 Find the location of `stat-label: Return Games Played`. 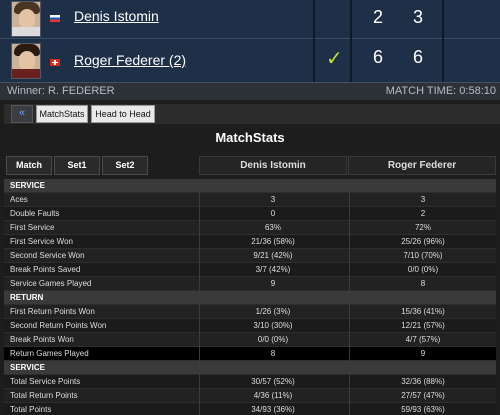

stat-label: Return Games Played is located at coordinates (49, 353).